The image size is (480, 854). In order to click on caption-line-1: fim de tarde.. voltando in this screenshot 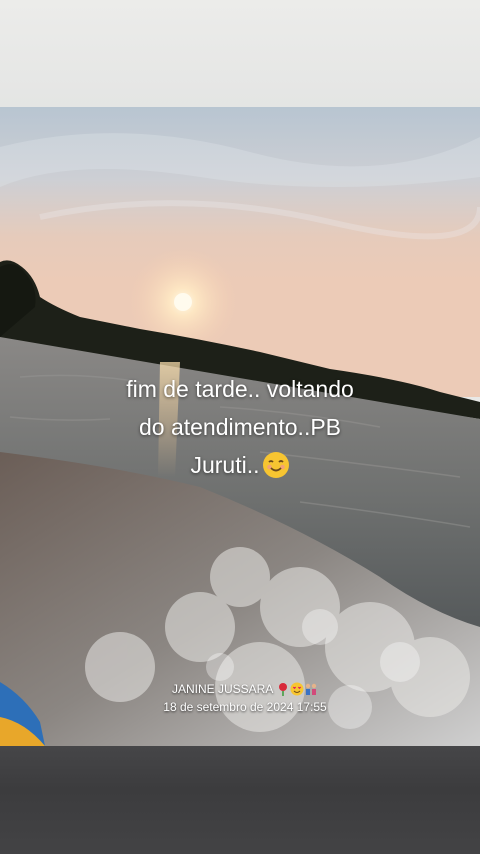, I will do `click(240, 389)`.